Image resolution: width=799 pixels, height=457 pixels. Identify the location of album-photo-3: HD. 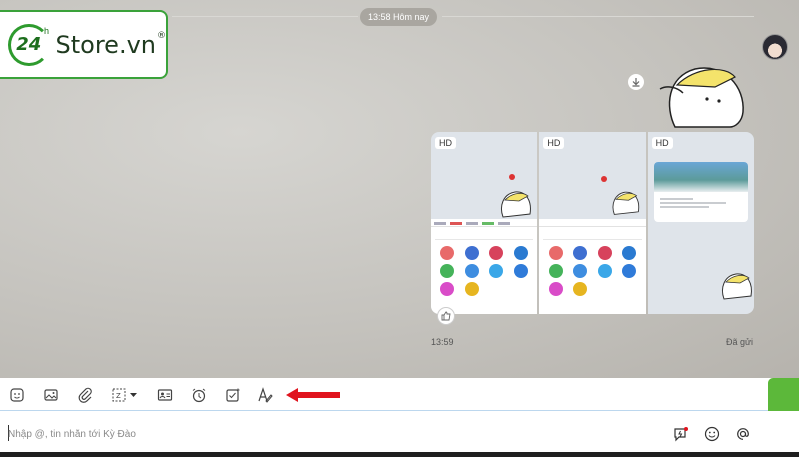
(700, 223).